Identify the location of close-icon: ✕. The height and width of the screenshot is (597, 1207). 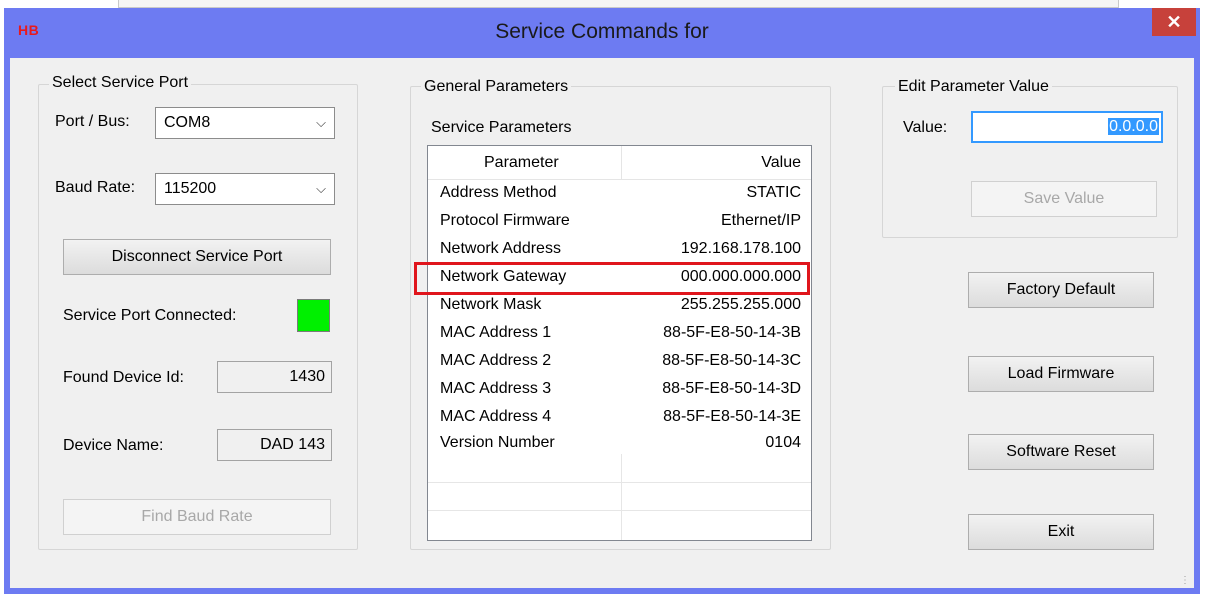
(1174, 22).